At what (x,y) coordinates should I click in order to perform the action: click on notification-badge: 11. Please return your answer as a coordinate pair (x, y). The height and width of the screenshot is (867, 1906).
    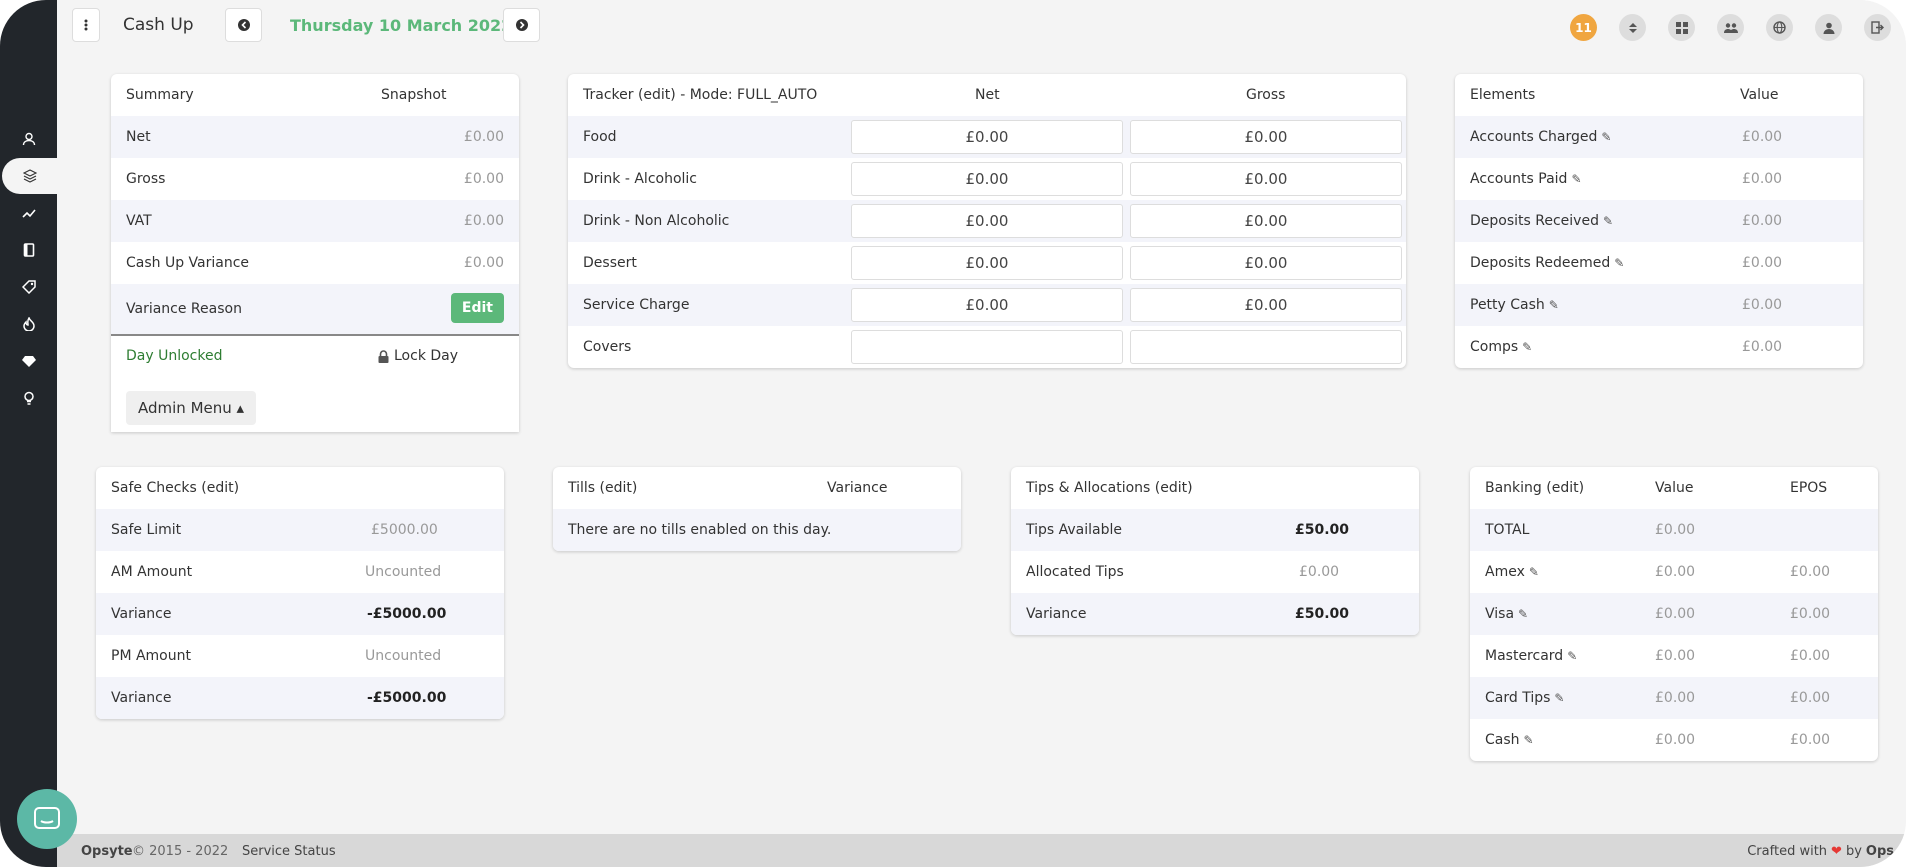
    Looking at the image, I should click on (1583, 27).